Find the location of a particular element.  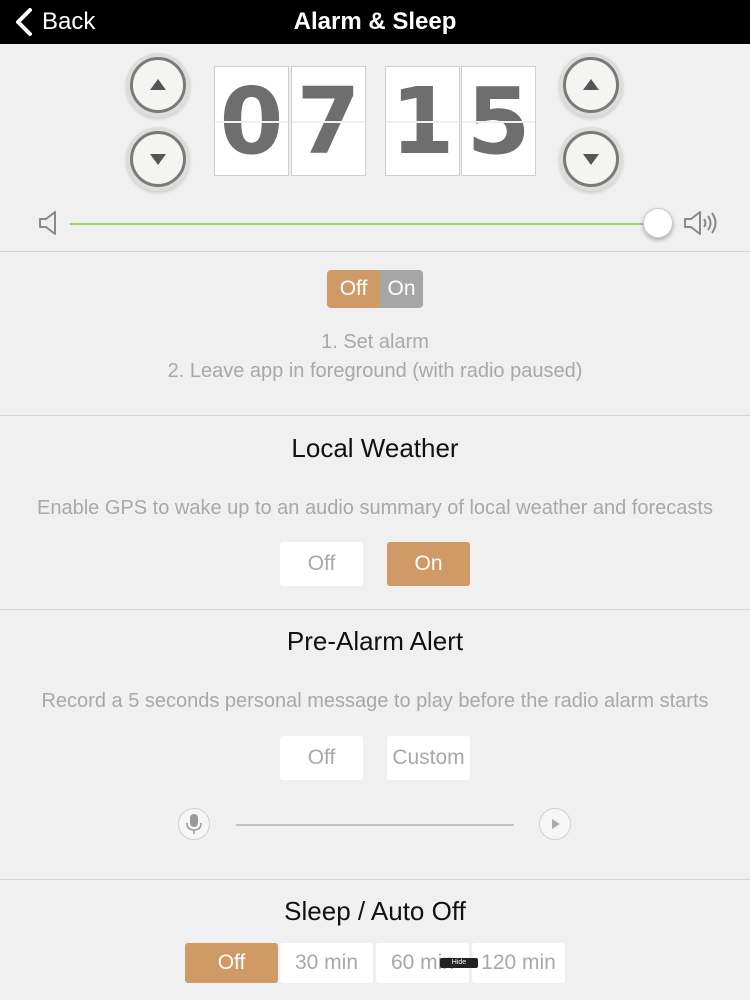

pre-alarm-off-button: Off is located at coordinates (321, 758).